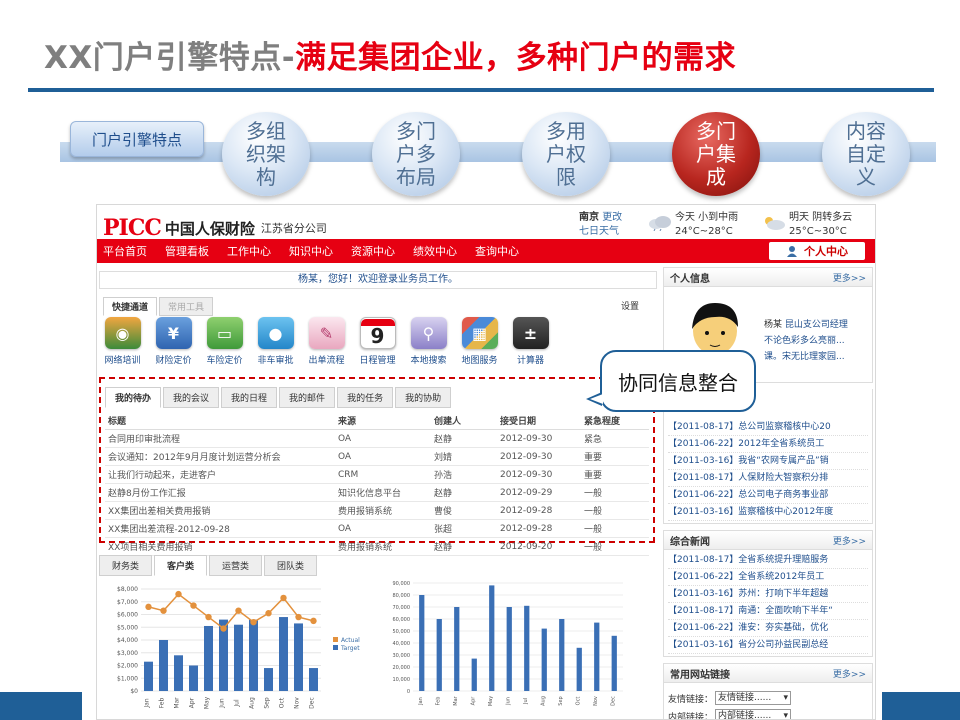 The height and width of the screenshot is (720, 960). Describe the element at coordinates (181, 565) in the screenshot. I see `tab-customer: 客户类` at that location.